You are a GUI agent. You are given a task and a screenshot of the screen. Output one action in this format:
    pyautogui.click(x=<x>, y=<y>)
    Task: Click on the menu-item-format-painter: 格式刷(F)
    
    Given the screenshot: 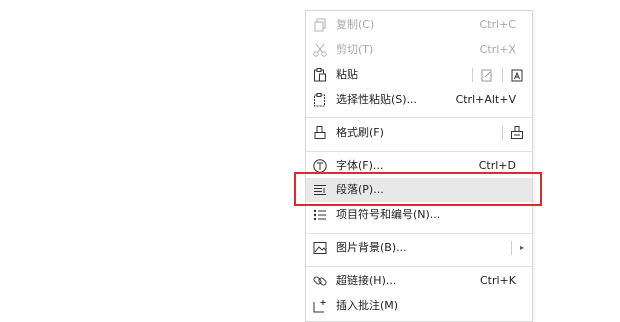 What is the action you would take?
    pyautogui.click(x=419, y=133)
    